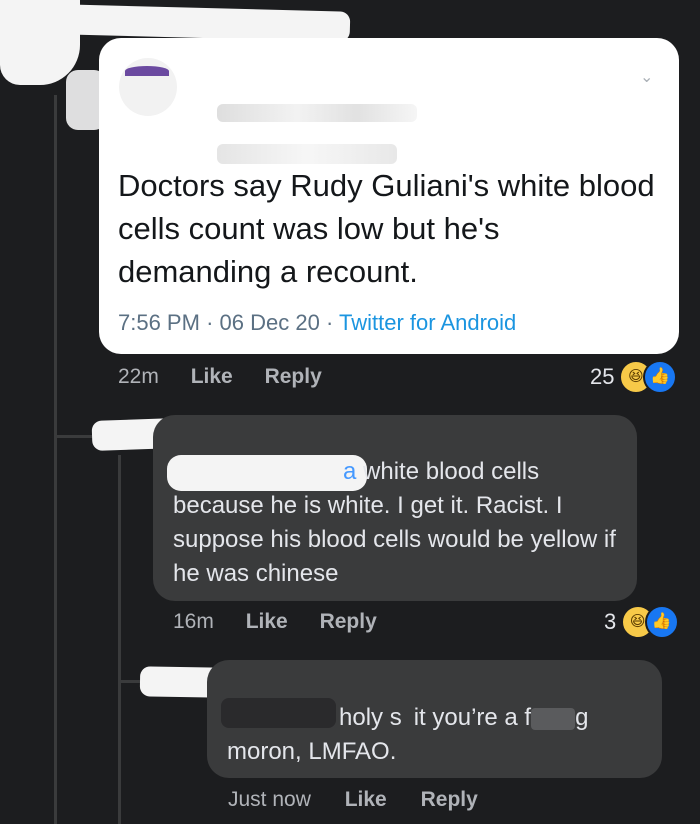 The width and height of the screenshot is (700, 824). What do you see at coordinates (366, 800) in the screenshot?
I see `comment2-like-button: Like` at bounding box center [366, 800].